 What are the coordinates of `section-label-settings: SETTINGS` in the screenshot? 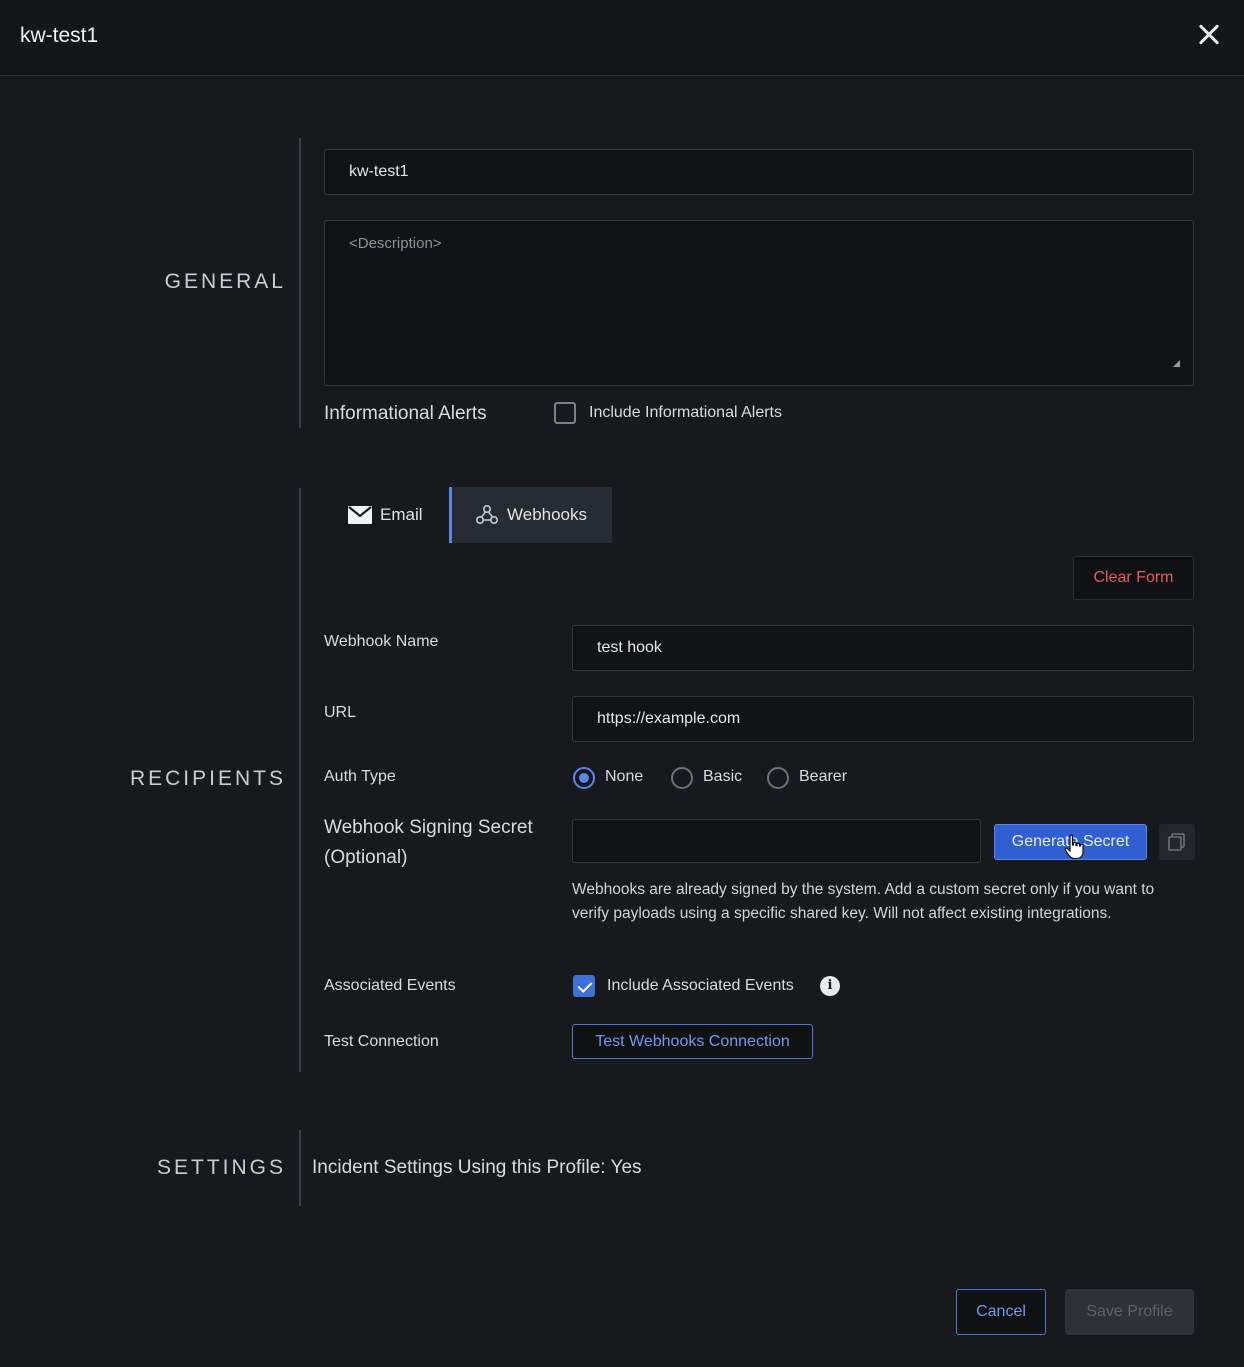 It's located at (221, 1167).